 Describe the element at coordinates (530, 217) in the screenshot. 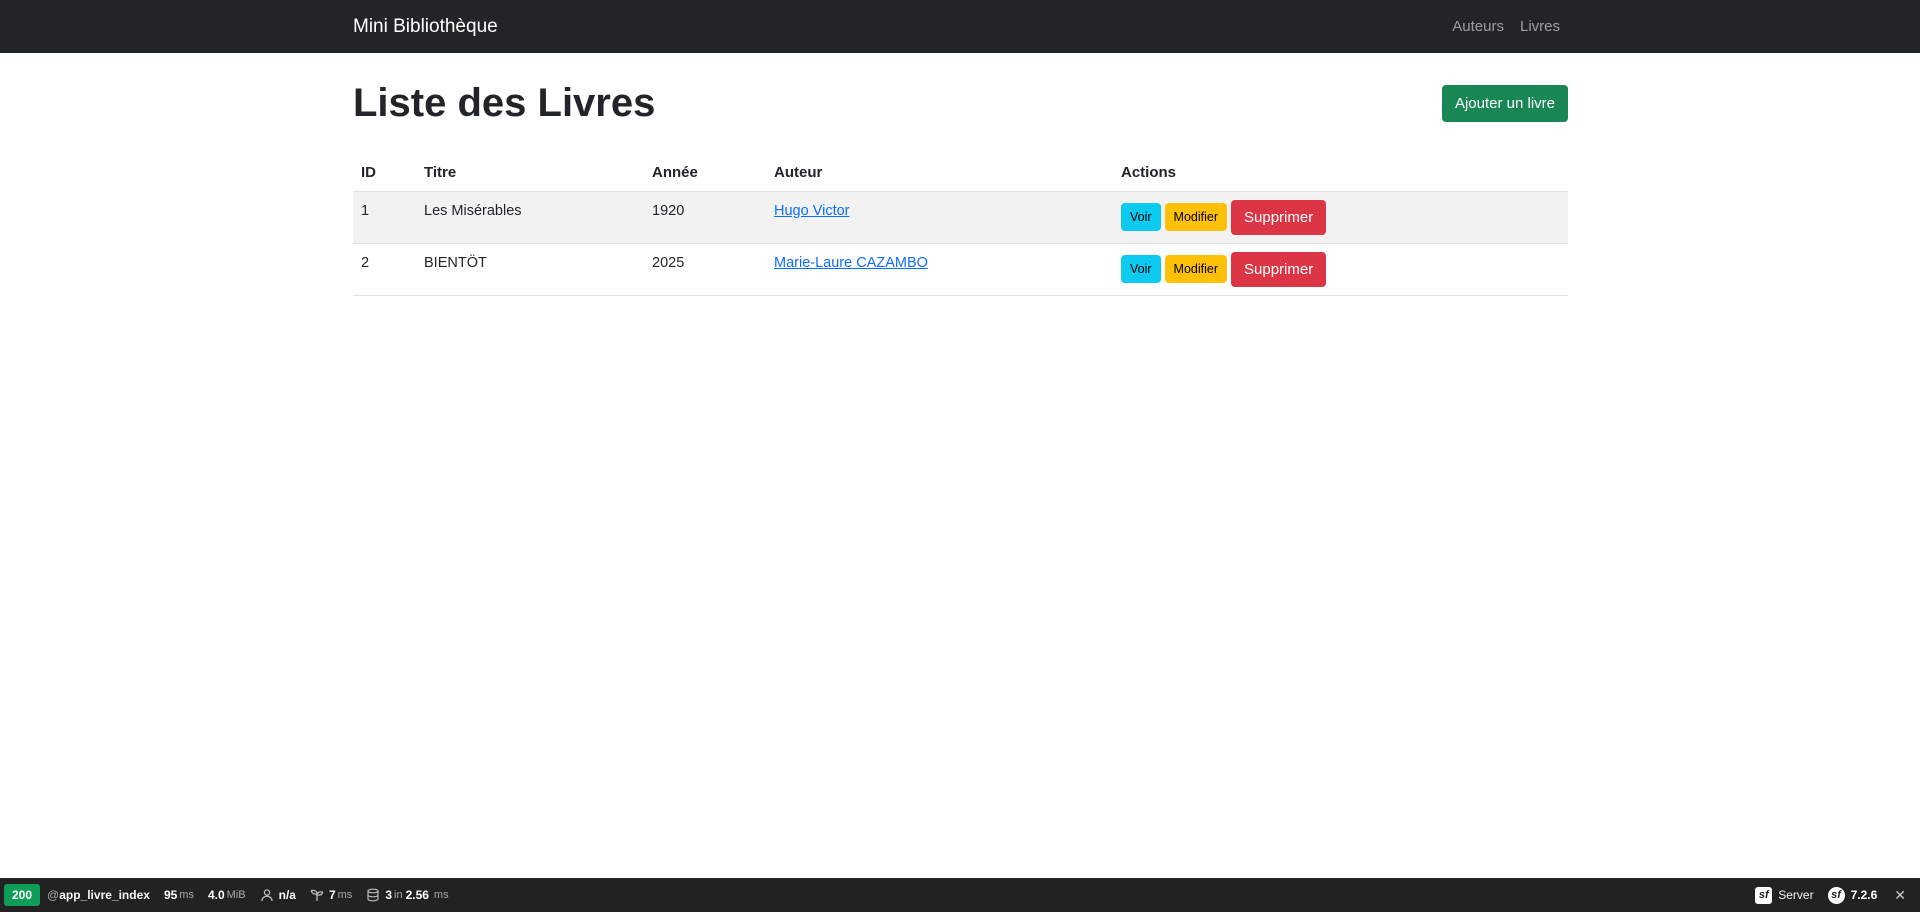

I see `cell-titre: Les Misérables` at that location.